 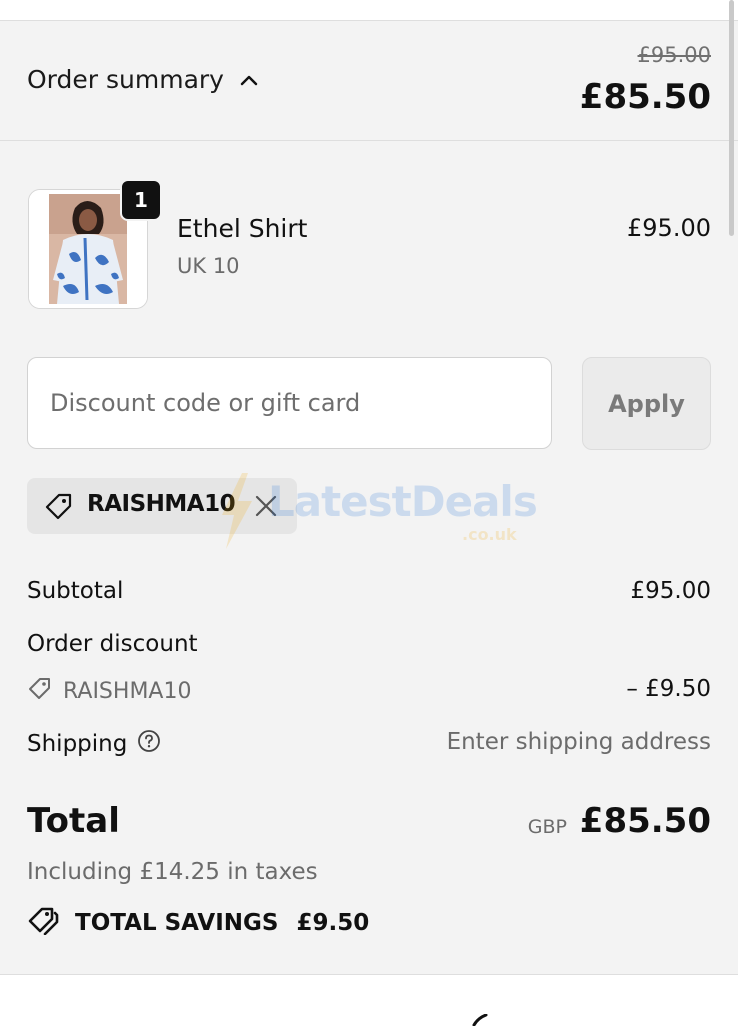 I want to click on applied-discount-code: RAISHMA10, so click(x=161, y=504).